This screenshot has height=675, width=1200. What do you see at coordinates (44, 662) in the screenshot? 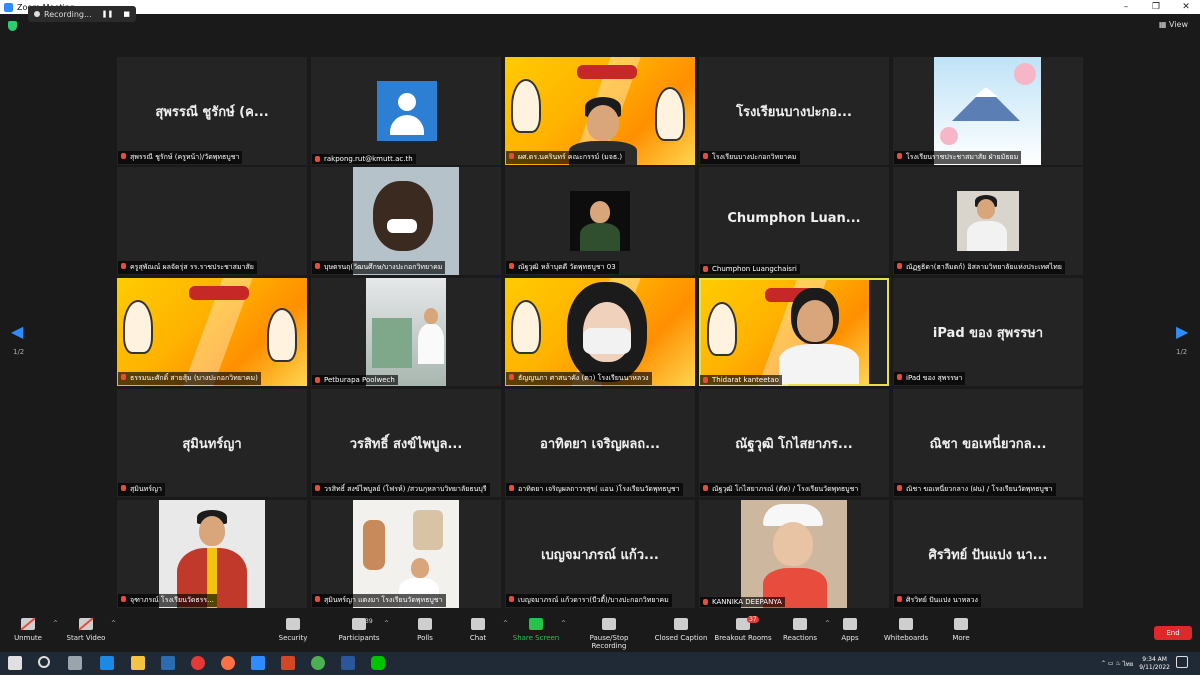
I see `search-icon` at bounding box center [44, 662].